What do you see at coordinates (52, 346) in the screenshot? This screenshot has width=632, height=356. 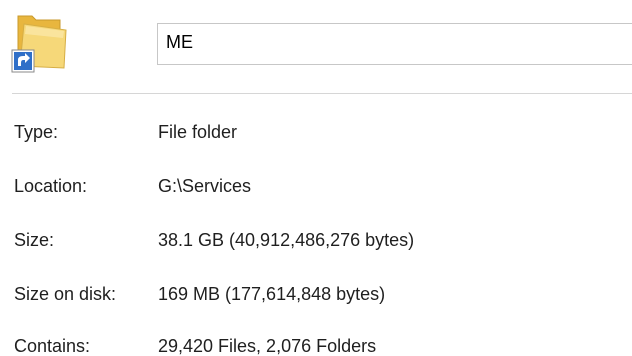 I see `contains-label: Contains:` at bounding box center [52, 346].